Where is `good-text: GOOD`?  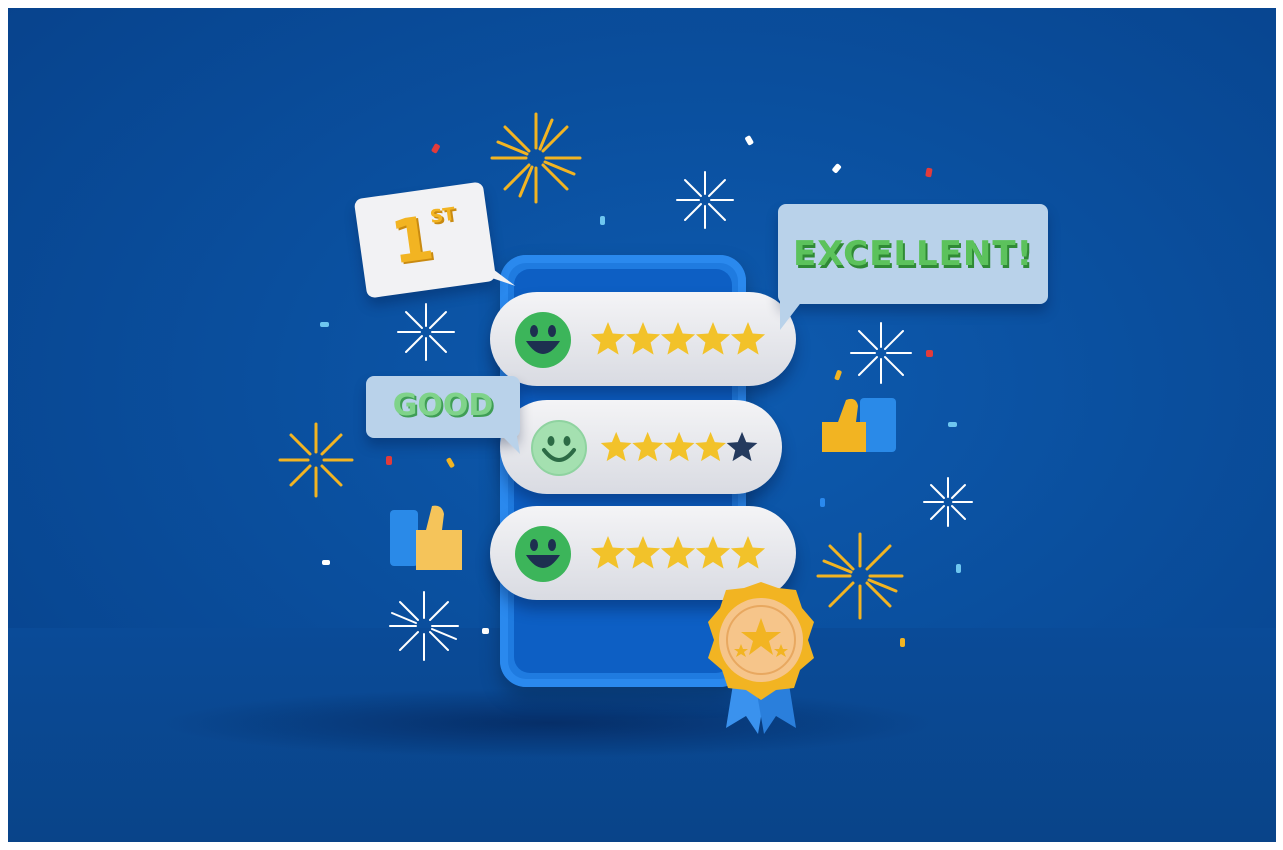
good-text: GOOD is located at coordinates (443, 405).